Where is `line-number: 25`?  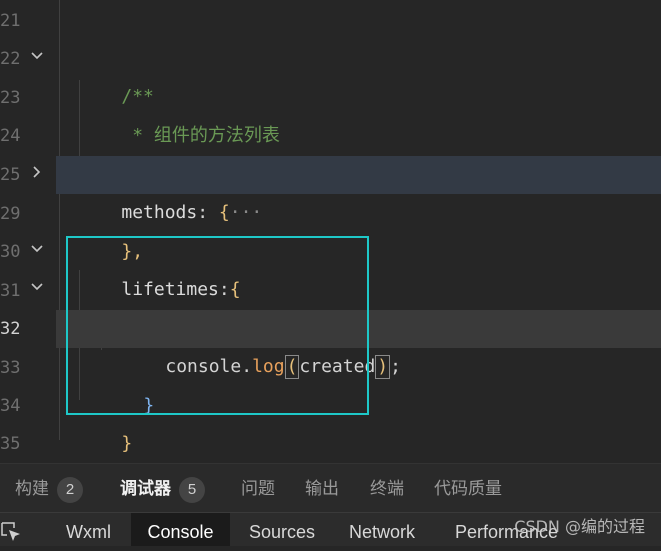 line-number: 25 is located at coordinates (10, 175).